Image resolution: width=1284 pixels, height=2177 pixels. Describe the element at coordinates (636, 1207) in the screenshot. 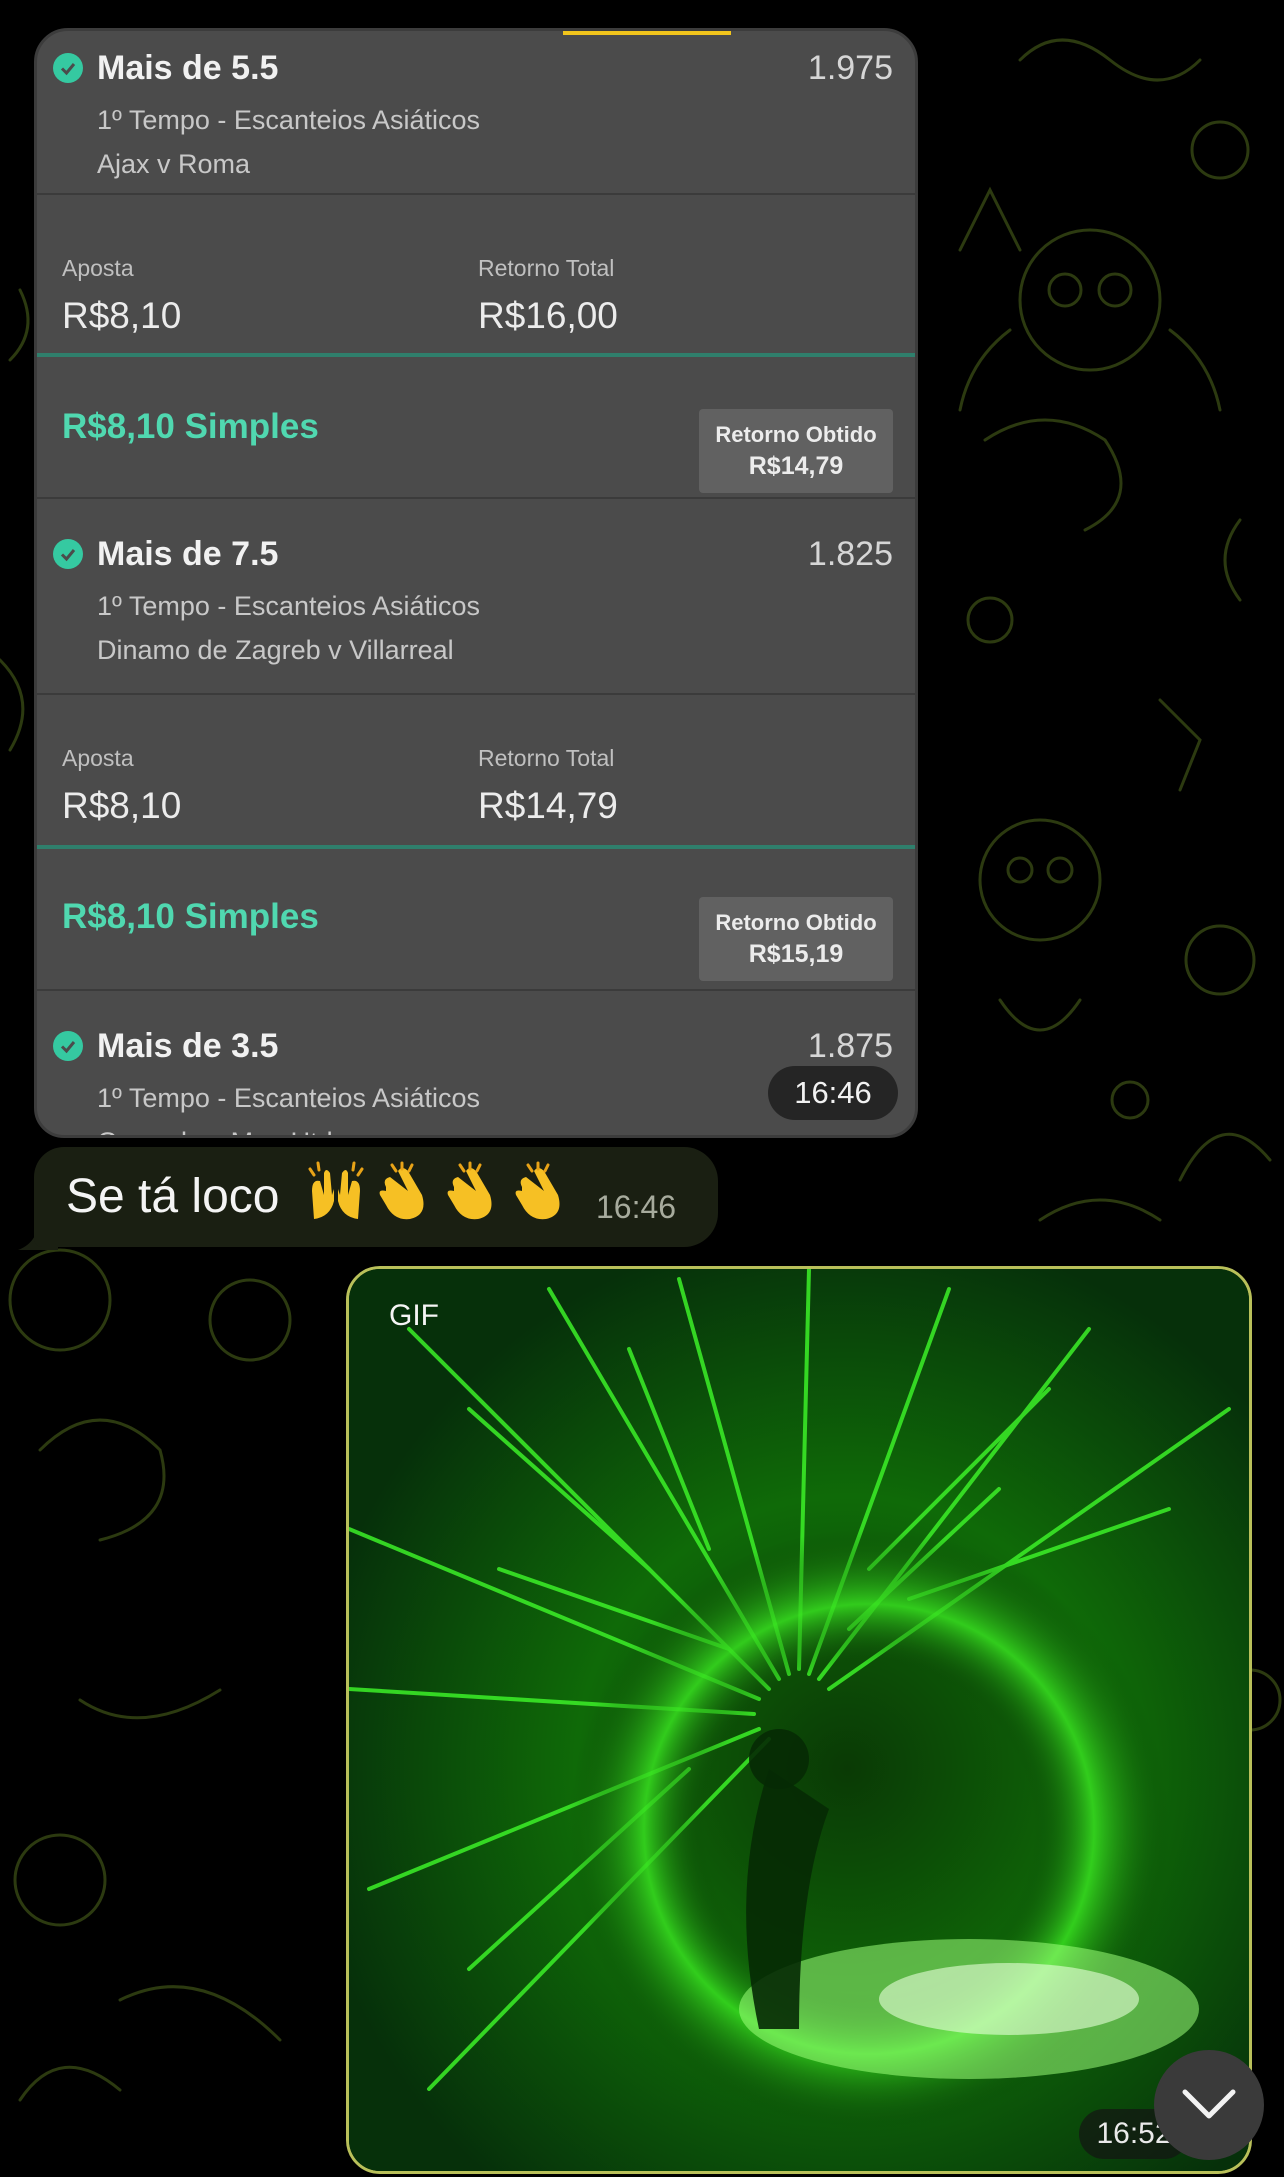

I see `message-timestamp: 16:46` at that location.